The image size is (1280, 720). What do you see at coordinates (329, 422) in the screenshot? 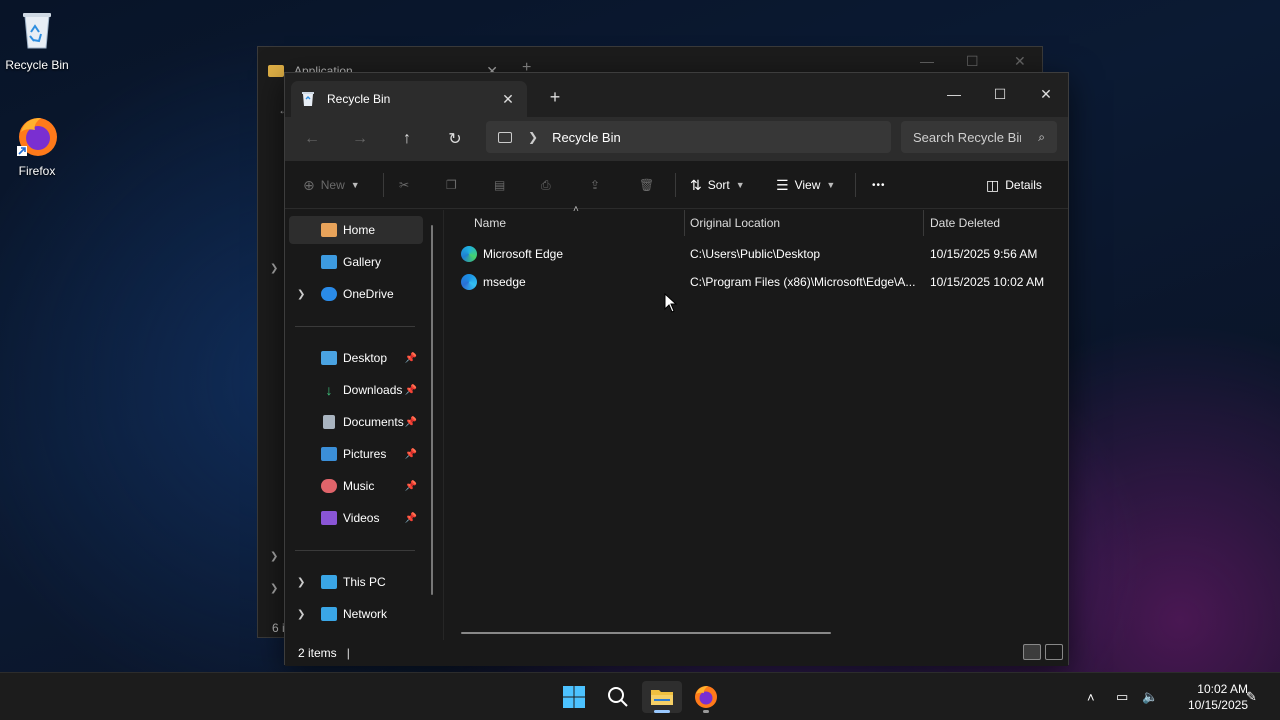
I see `document-icon` at bounding box center [329, 422].